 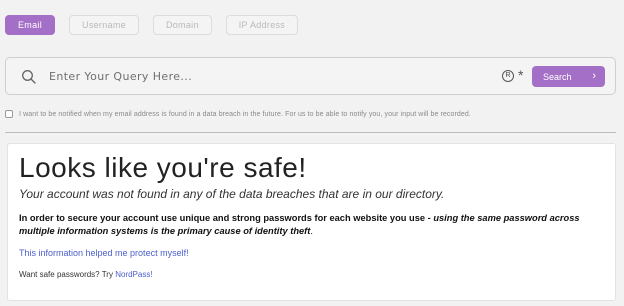 I want to click on notify-checkbox, so click(x=9, y=114).